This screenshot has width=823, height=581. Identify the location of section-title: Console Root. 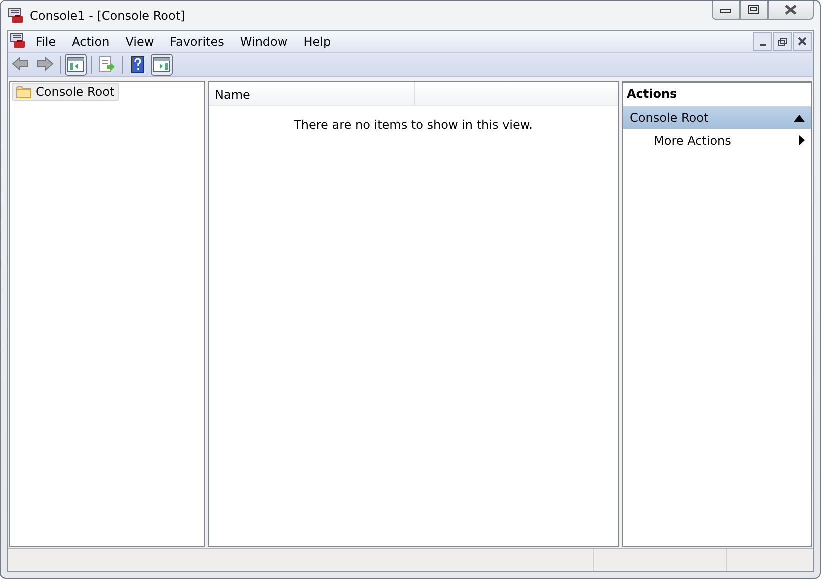
(669, 118).